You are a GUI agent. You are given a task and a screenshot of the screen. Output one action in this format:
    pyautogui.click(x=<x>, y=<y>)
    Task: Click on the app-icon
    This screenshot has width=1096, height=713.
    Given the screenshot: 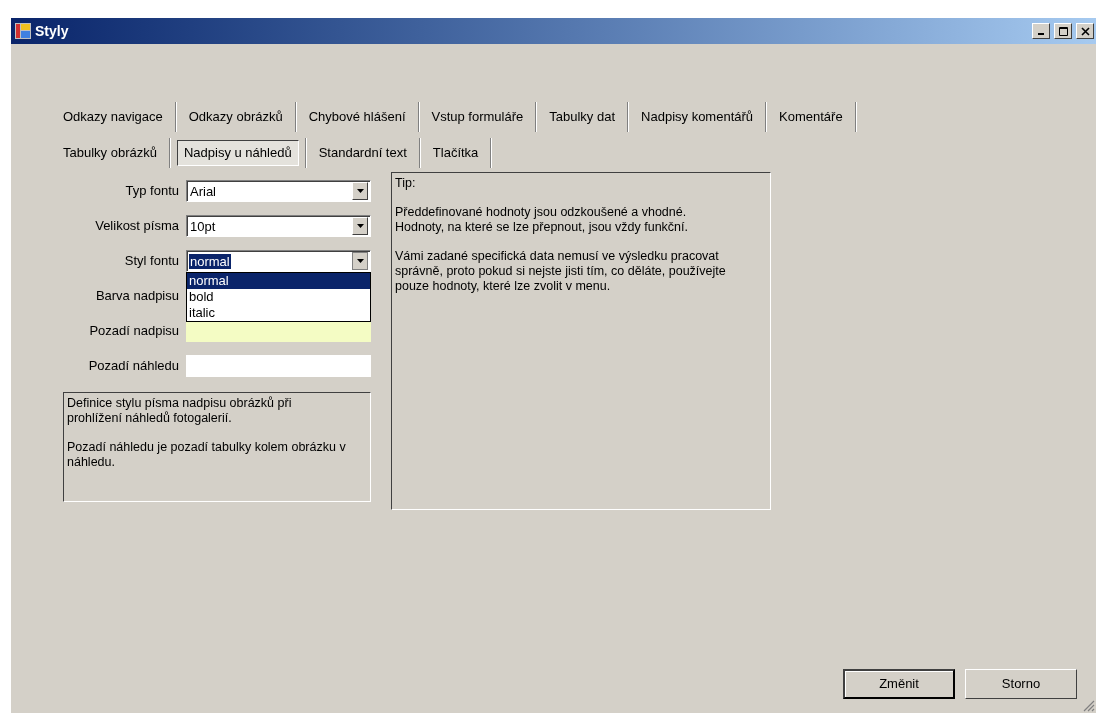 What is the action you would take?
    pyautogui.click(x=23, y=31)
    